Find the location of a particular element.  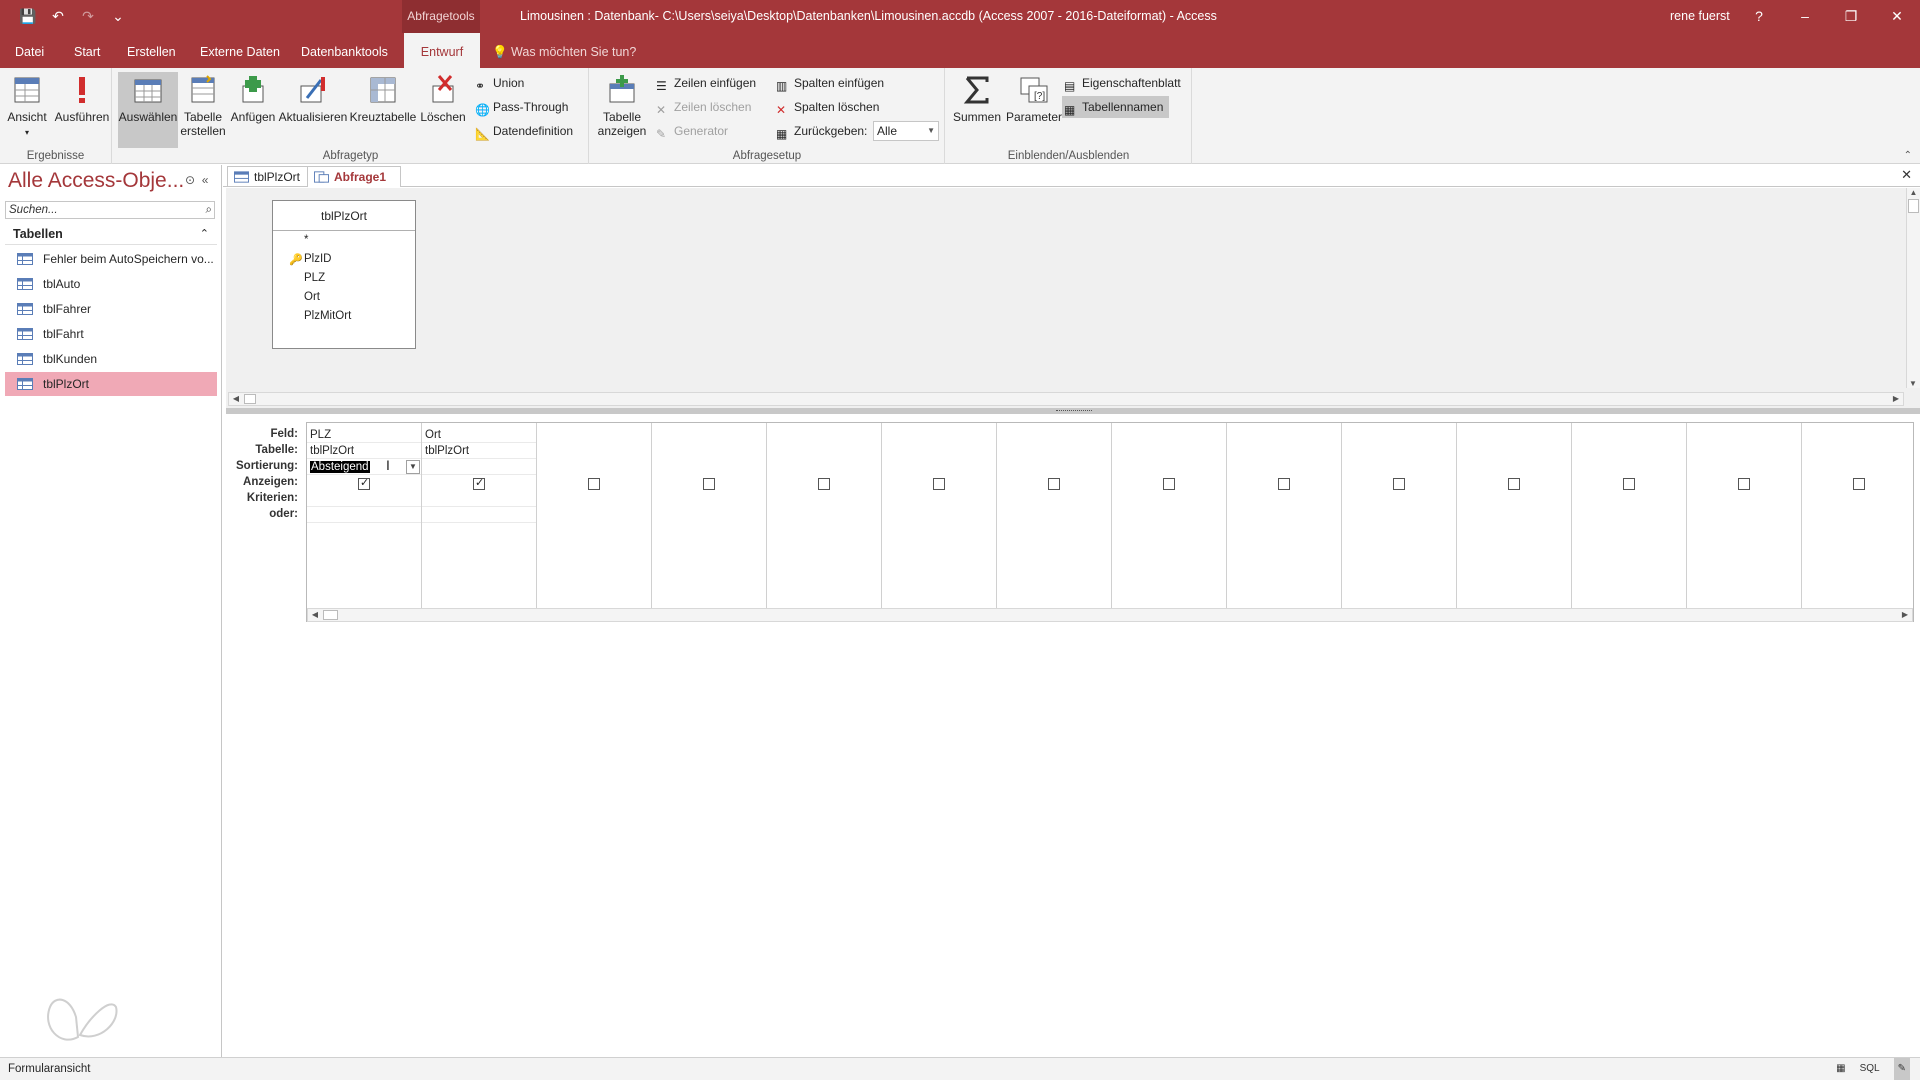

sql-view-icon: SQL is located at coordinates (1870, 1069).